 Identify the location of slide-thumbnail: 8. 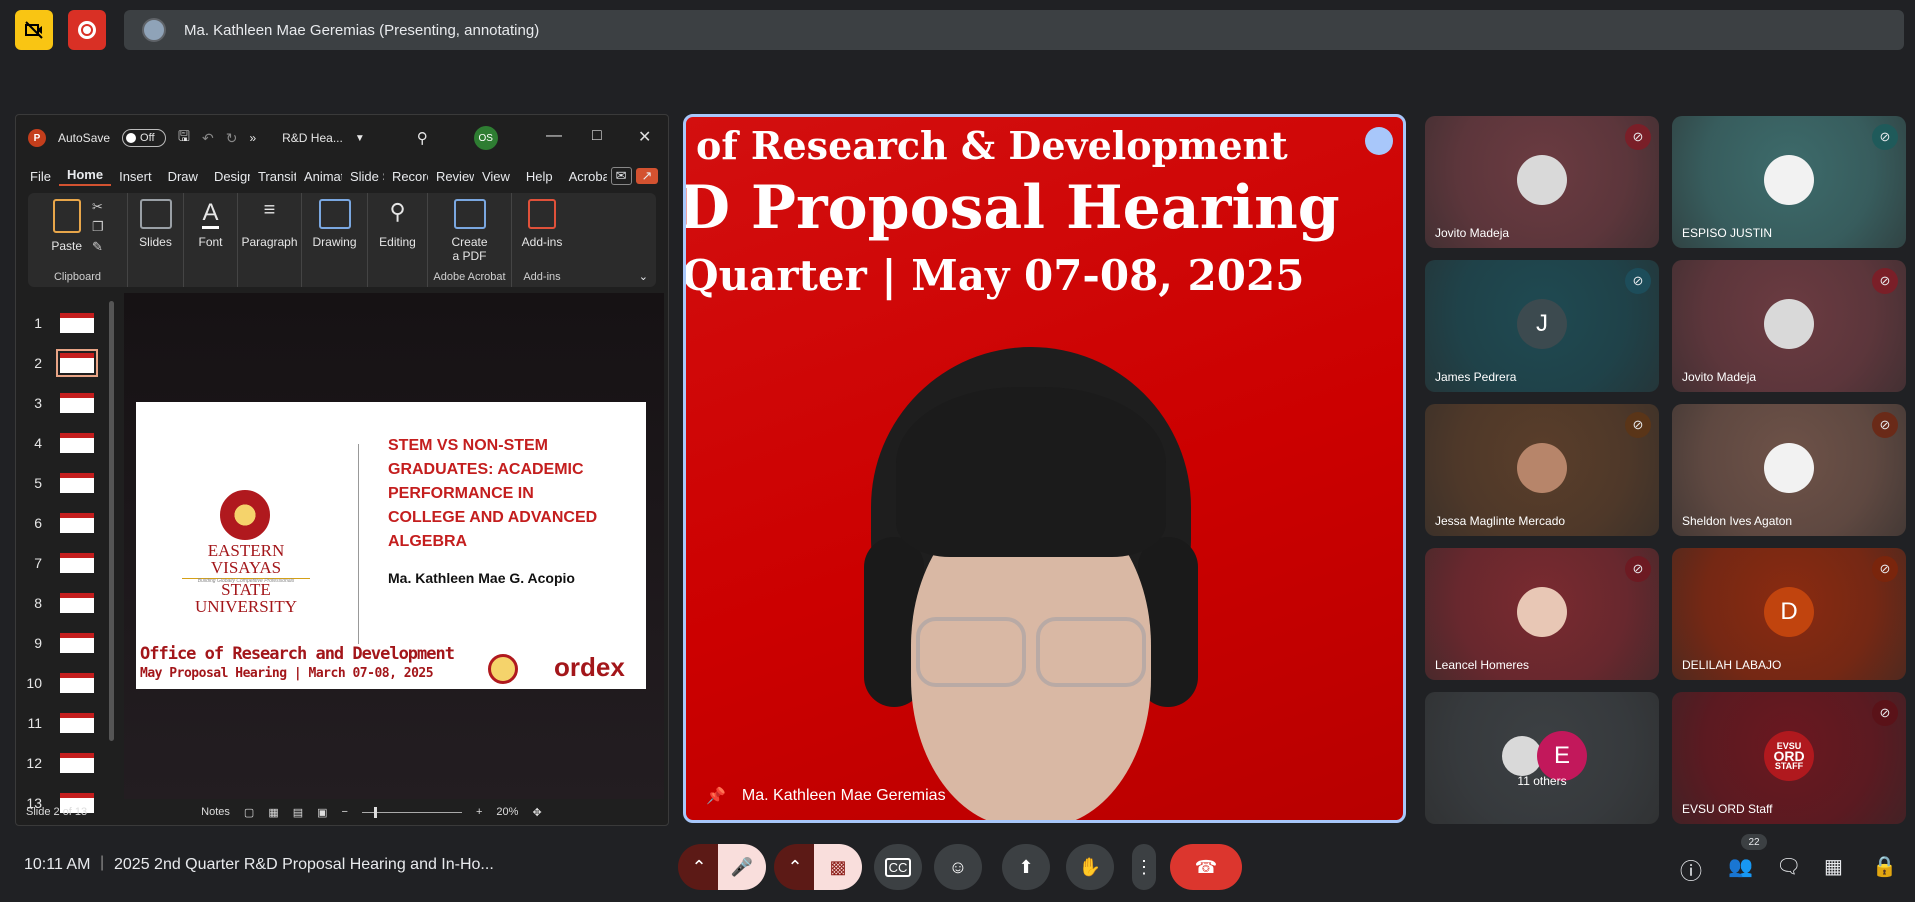
(59, 603).